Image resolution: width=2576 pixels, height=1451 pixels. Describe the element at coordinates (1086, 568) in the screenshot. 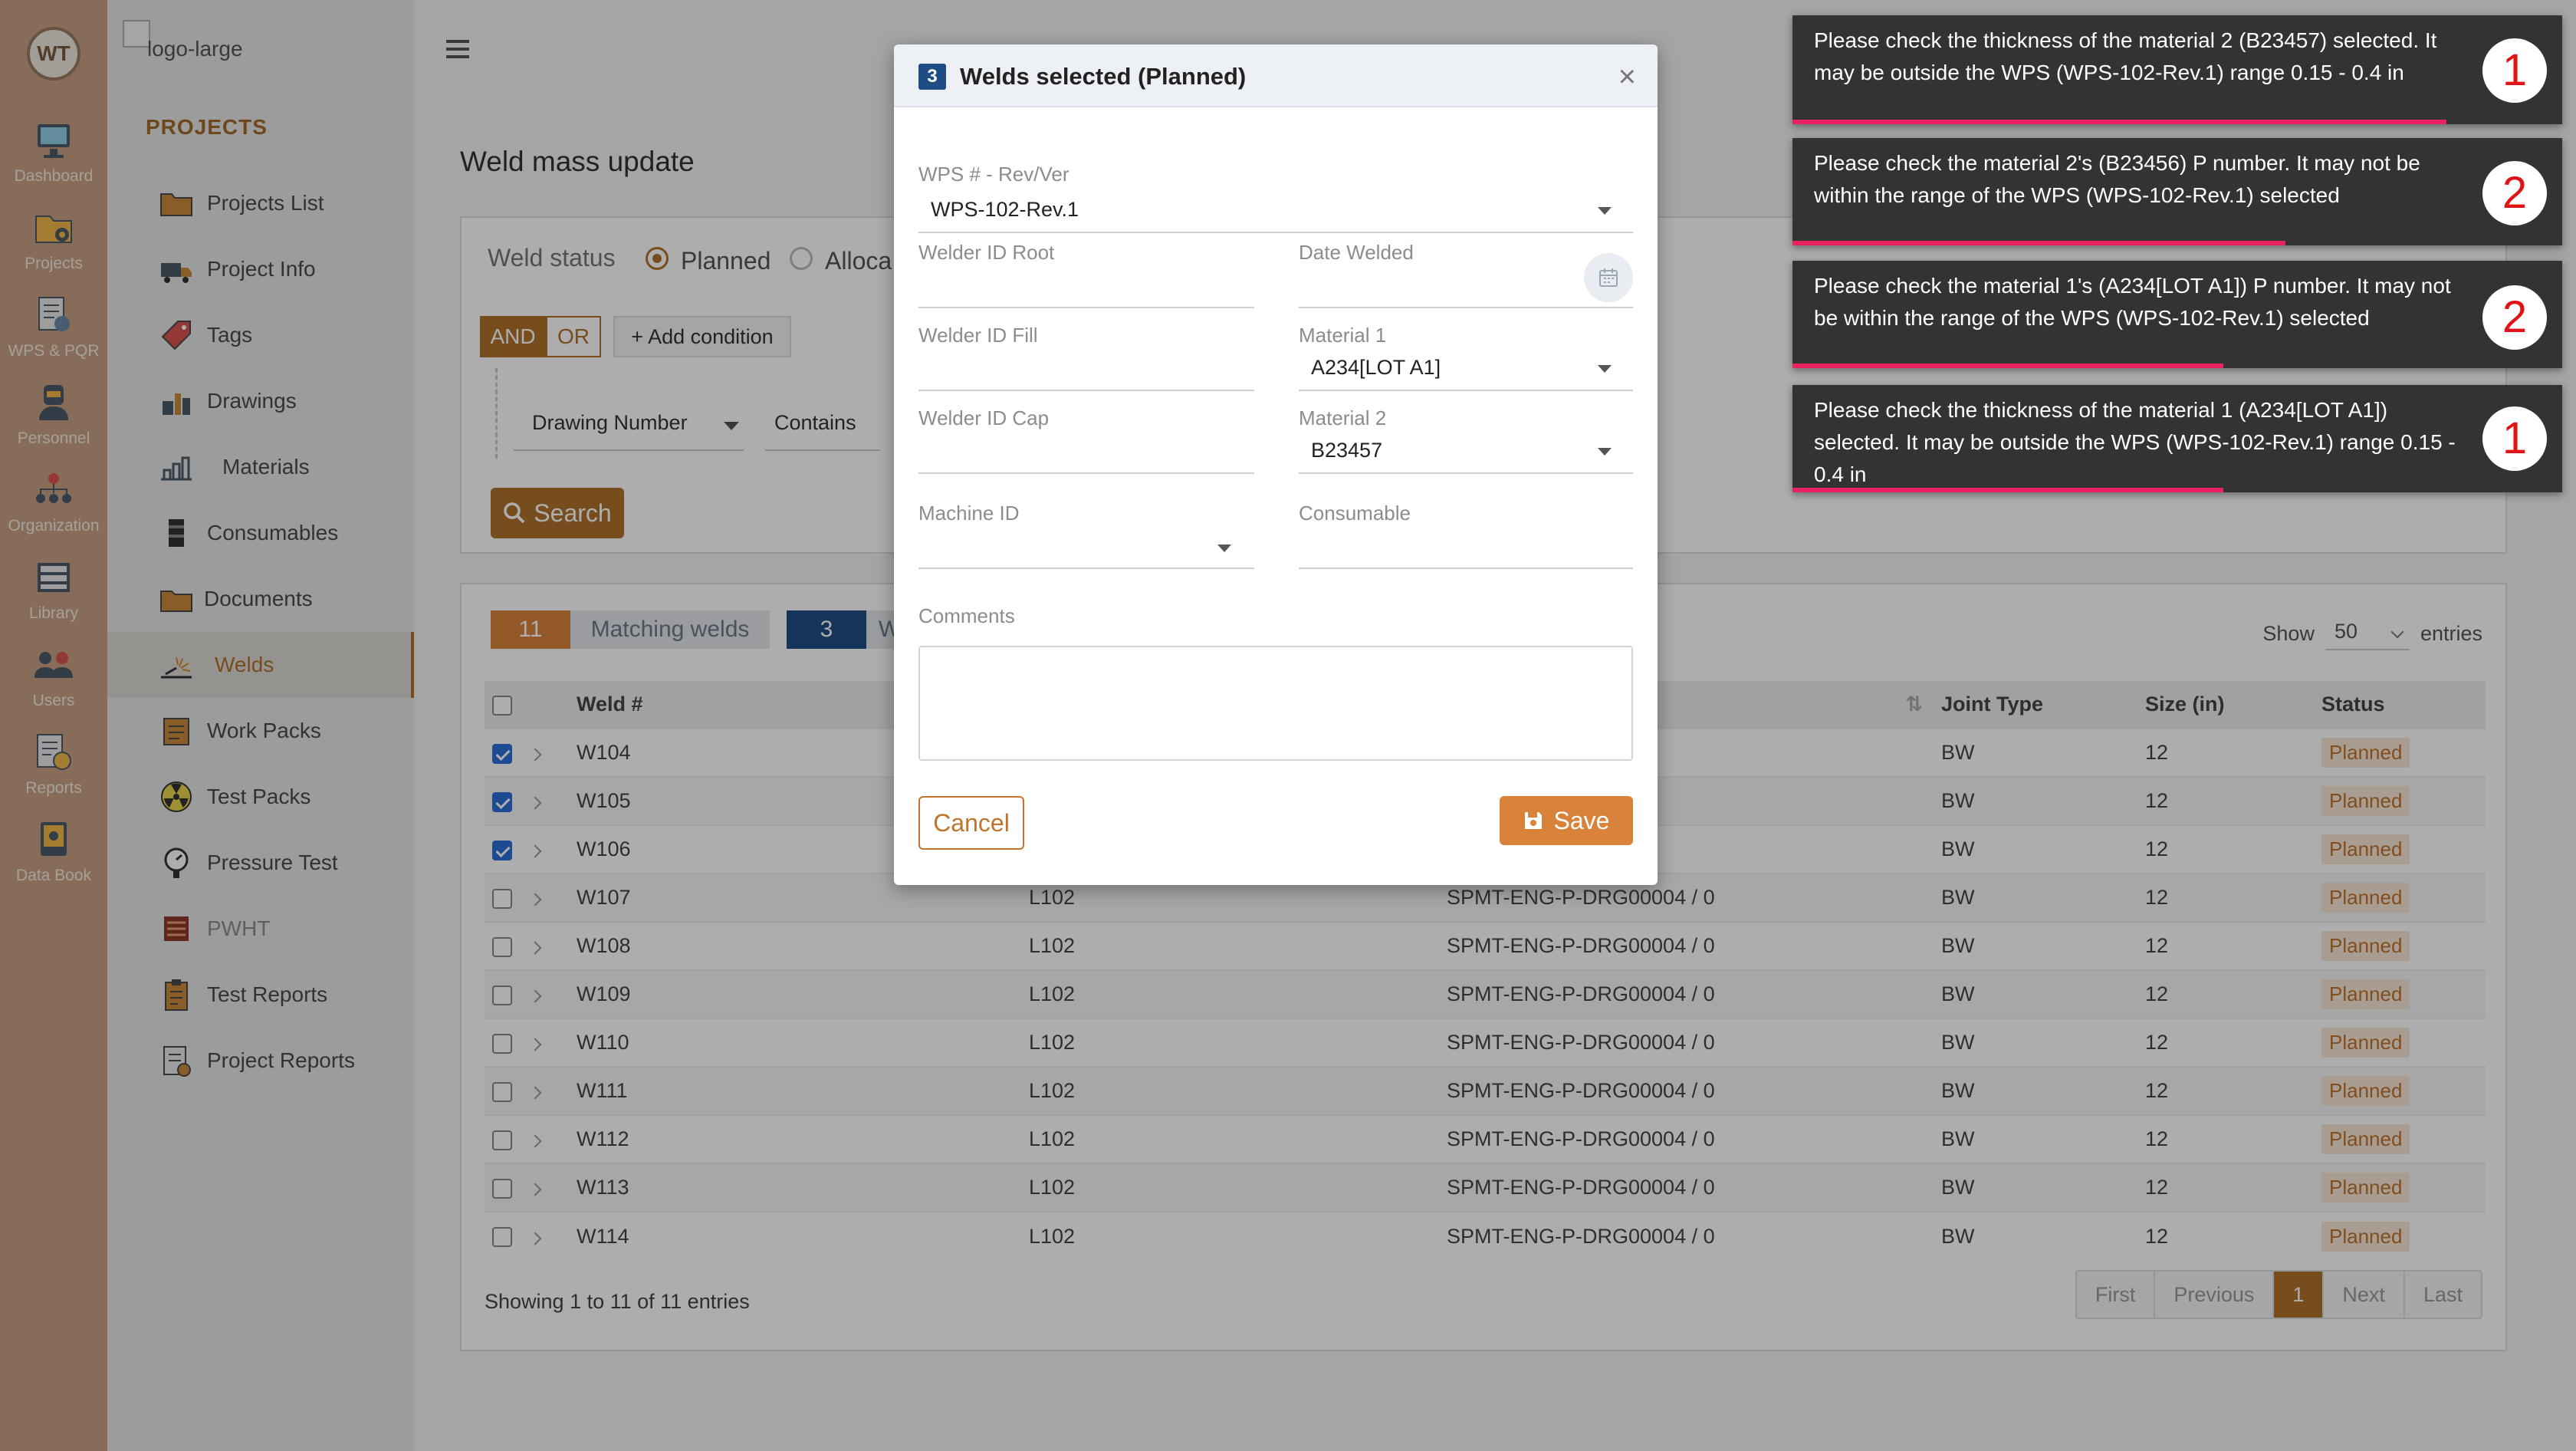

I see `machine-select` at that location.